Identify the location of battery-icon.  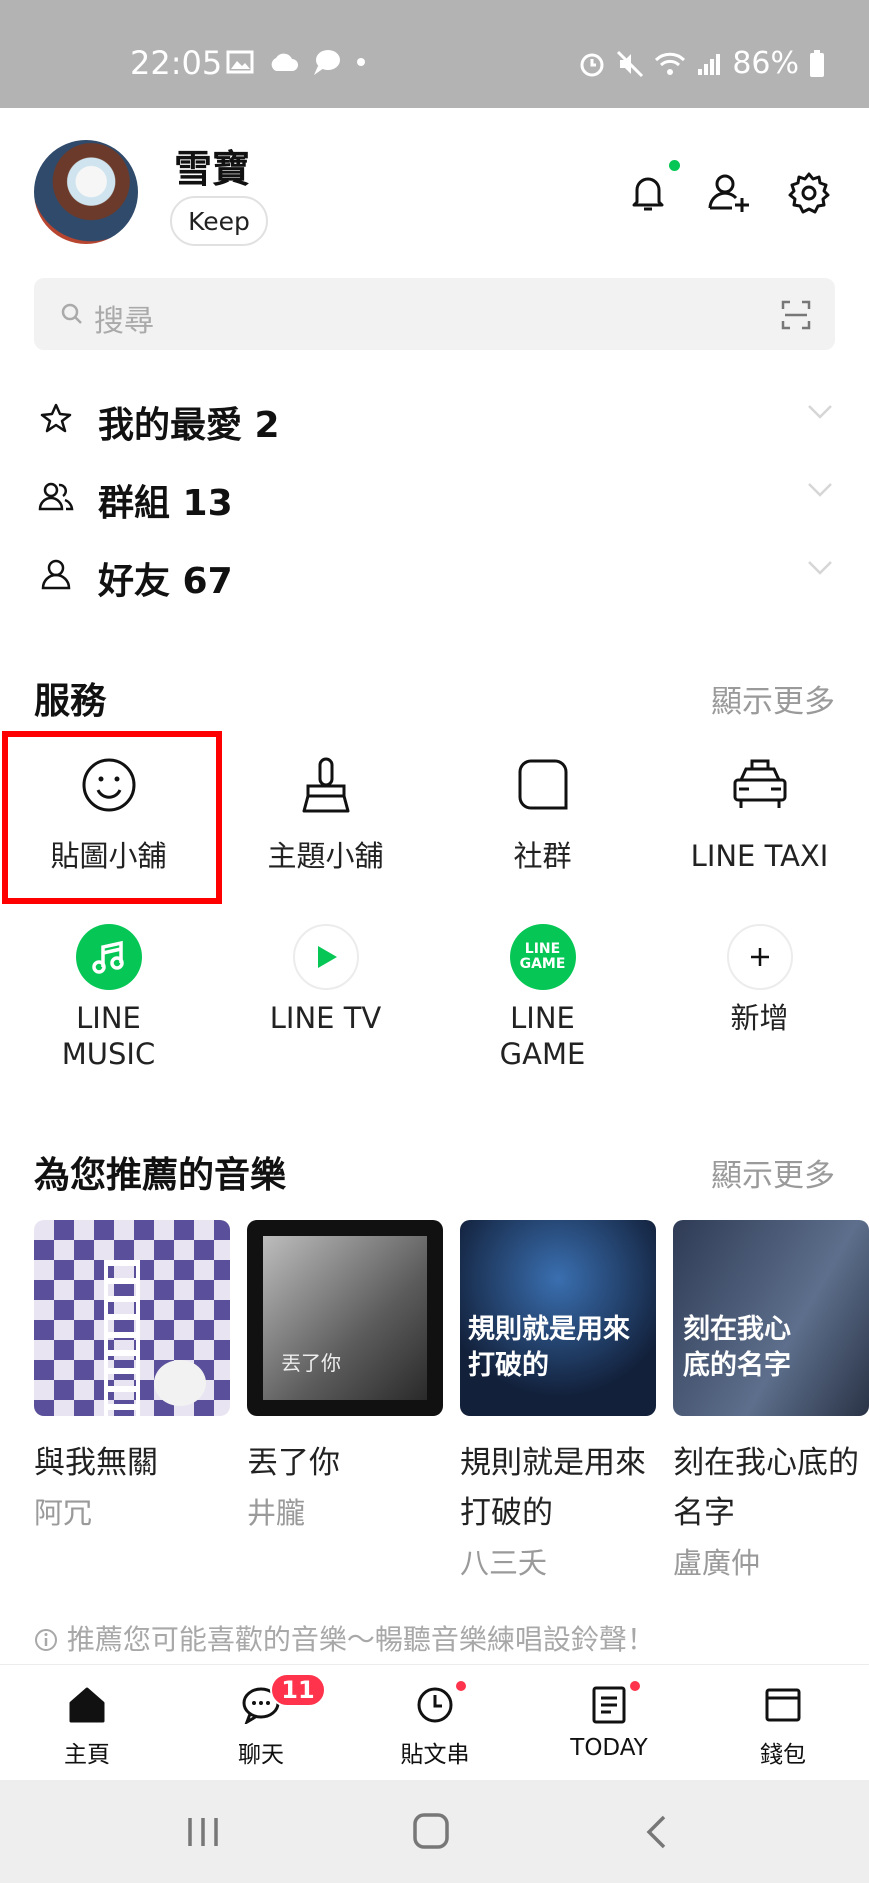
(817, 63).